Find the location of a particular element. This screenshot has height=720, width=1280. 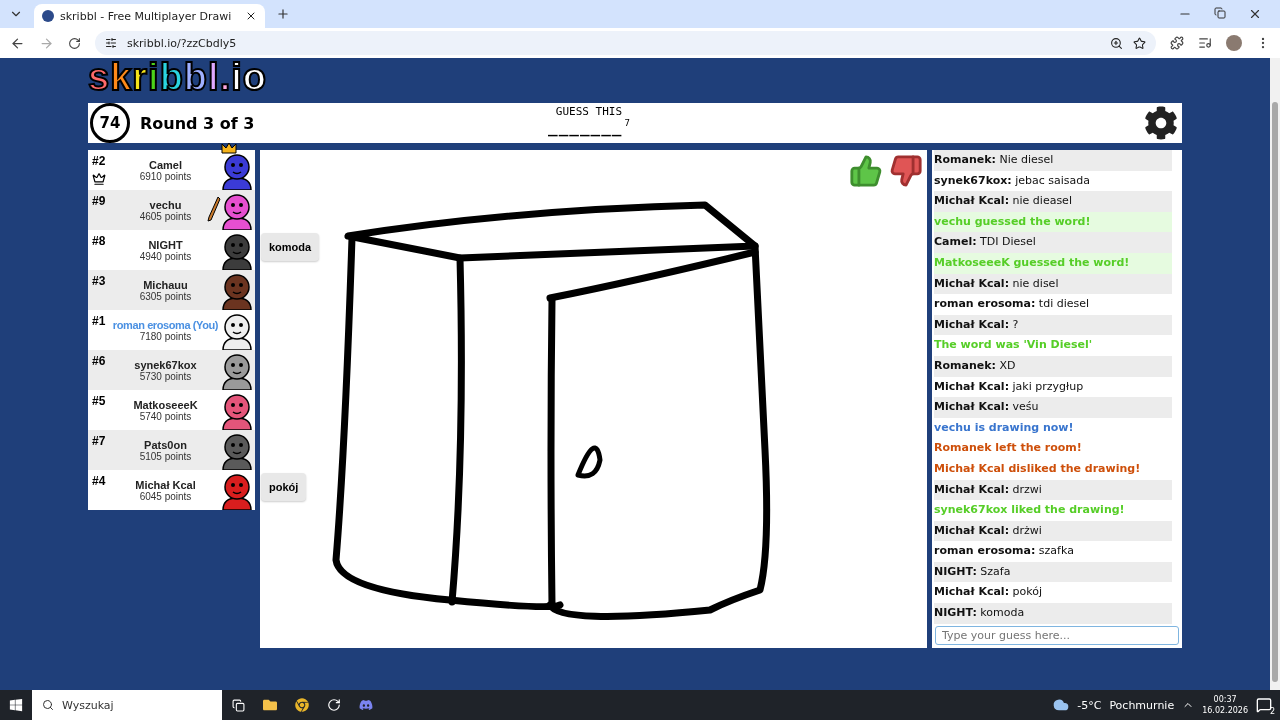

taskbar-clock: 00:37 16.02.2026 is located at coordinates (1225, 705).